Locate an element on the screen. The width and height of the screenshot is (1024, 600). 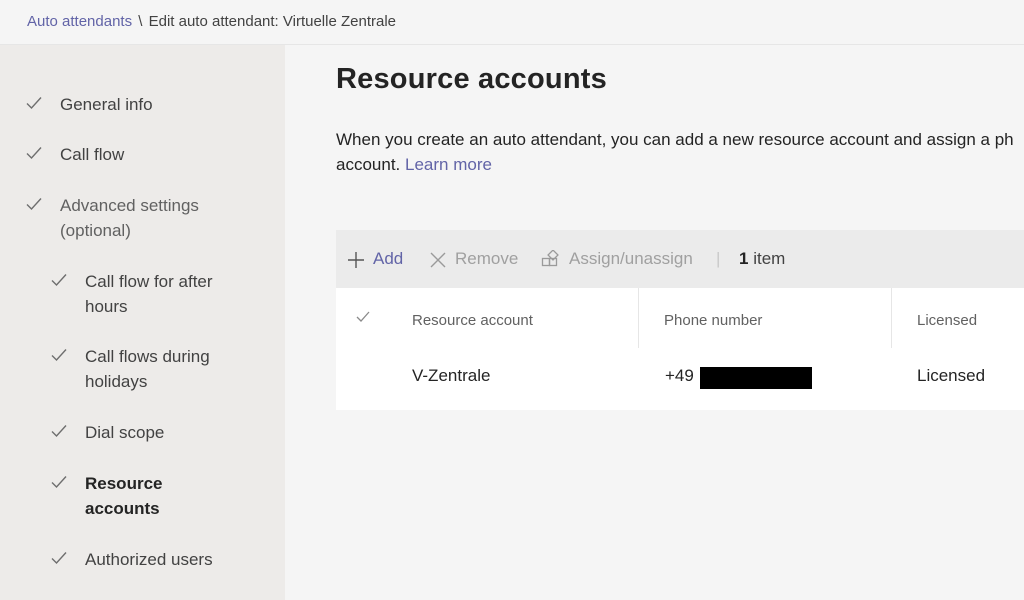
command-bar: Add Remove Assign/unassign | 1 item is located at coordinates (680, 259).